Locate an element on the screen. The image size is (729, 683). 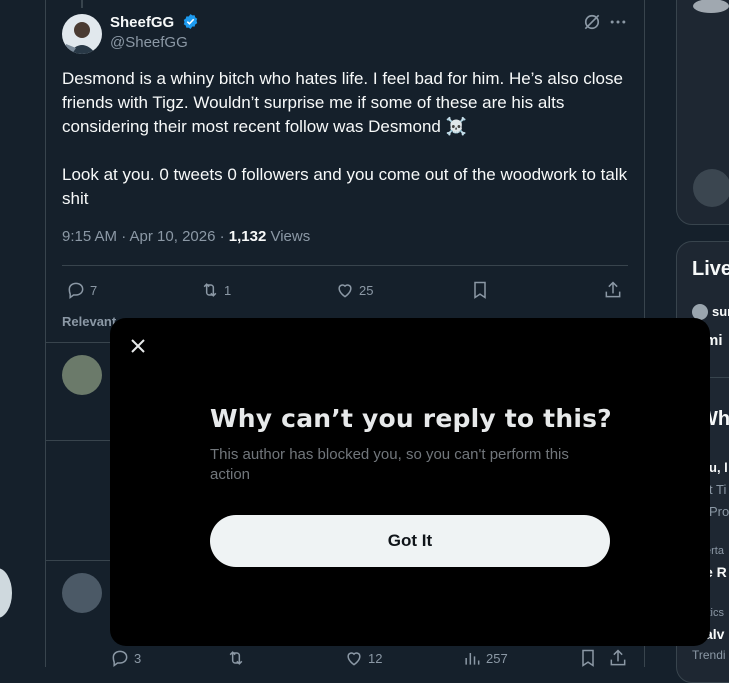
reply-avatar is located at coordinates (82, 375).